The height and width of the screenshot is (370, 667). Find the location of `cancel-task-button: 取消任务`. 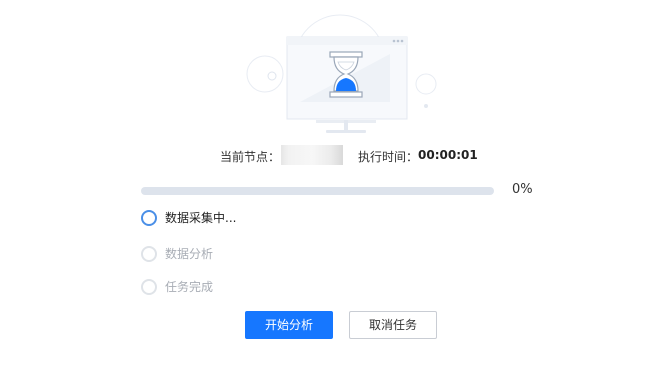

cancel-task-button: 取消任务 is located at coordinates (393, 325).